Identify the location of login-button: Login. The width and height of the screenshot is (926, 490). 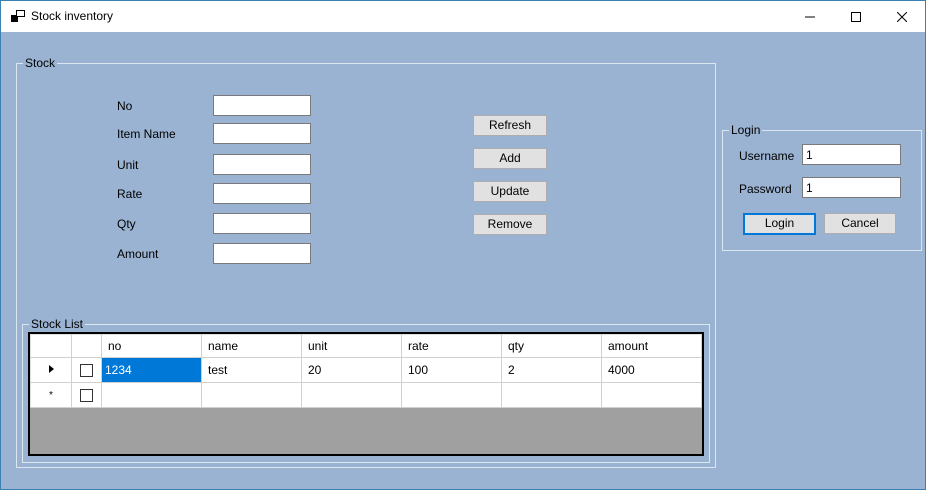
(779, 224).